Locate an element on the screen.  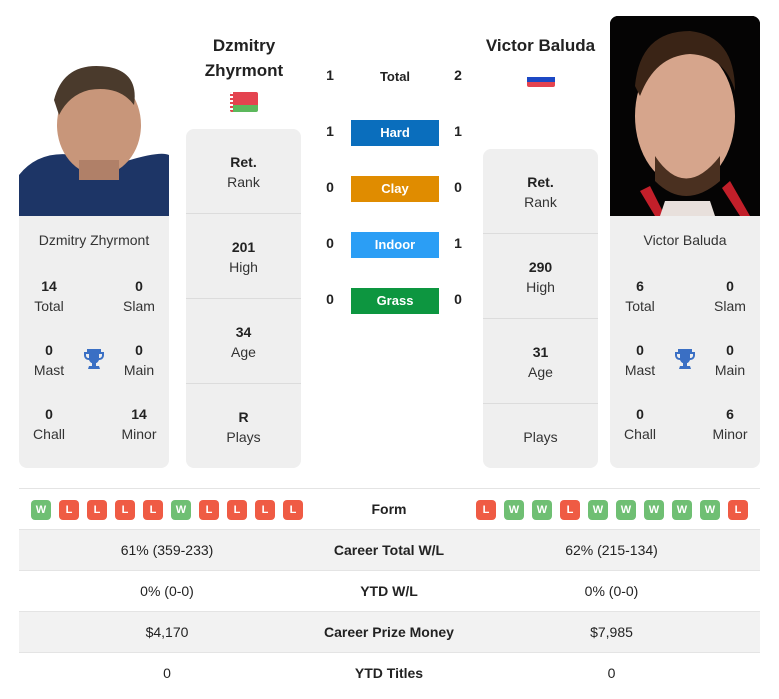
stat-label: Mast is located at coordinates (640, 370).